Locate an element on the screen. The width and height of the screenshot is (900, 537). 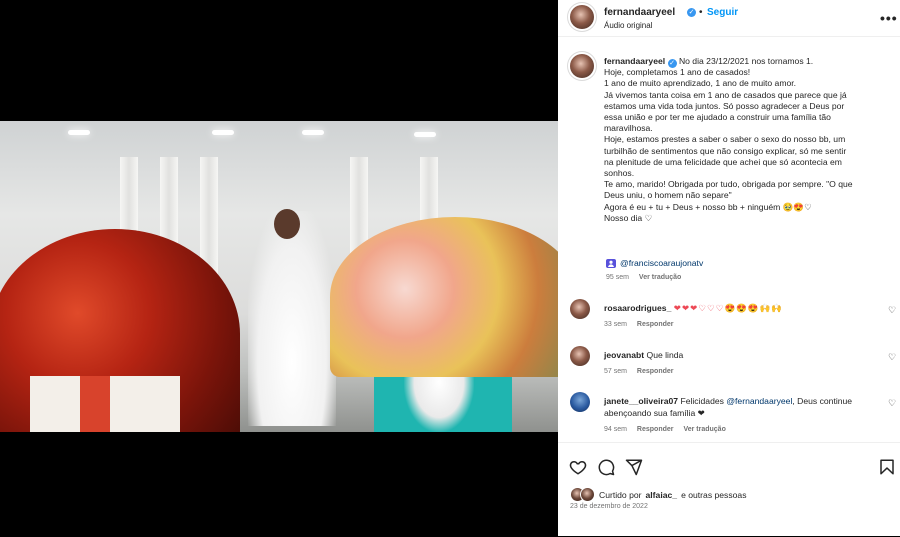
comment-body: Felicidades is located at coordinates (702, 401).